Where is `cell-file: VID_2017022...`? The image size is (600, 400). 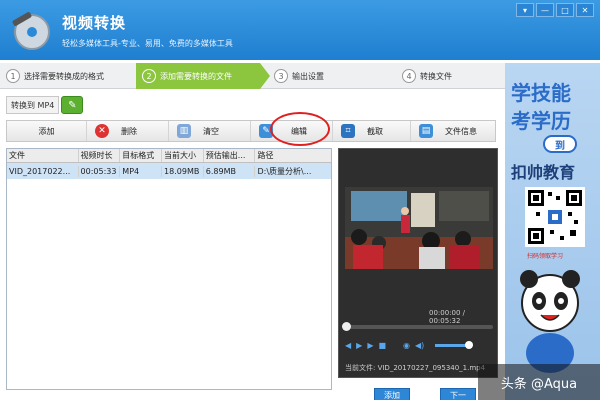 cell-file: VID_2017022... is located at coordinates (43, 171).